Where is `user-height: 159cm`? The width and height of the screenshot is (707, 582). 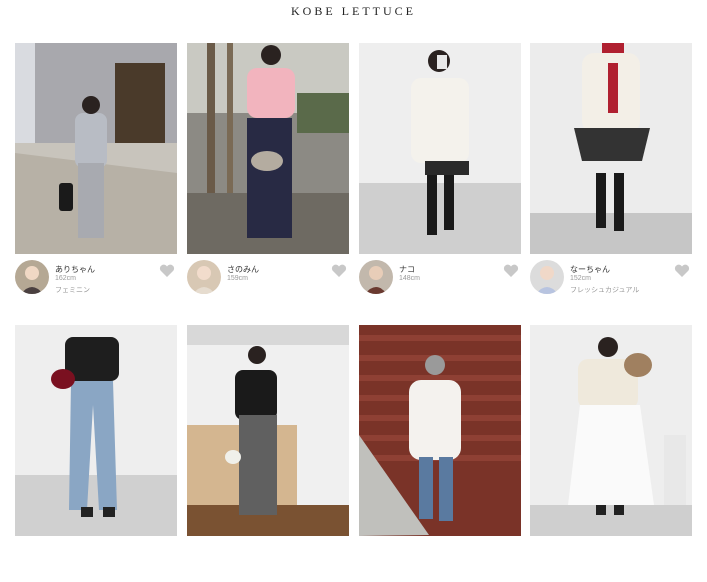 user-height: 159cm is located at coordinates (238, 278).